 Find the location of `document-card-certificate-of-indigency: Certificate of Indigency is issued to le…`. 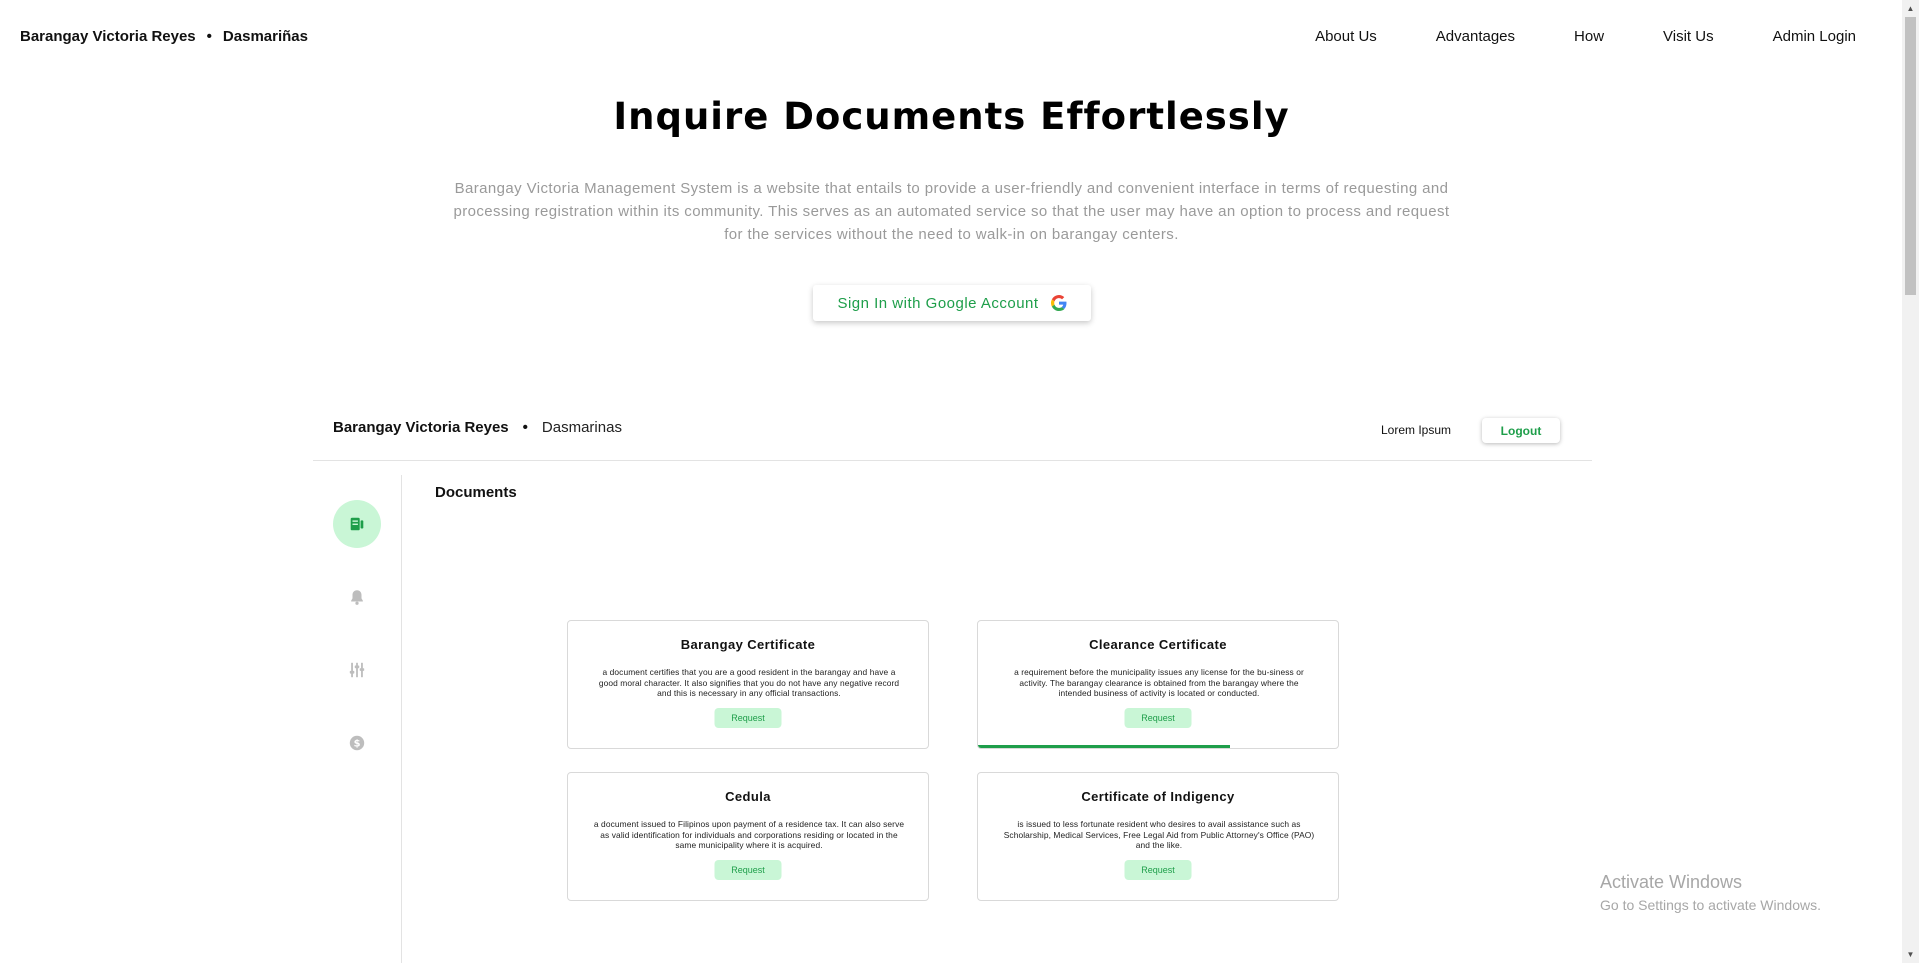

document-card-certificate-of-indigency: Certificate of Indigency is issued to le… is located at coordinates (1158, 836).